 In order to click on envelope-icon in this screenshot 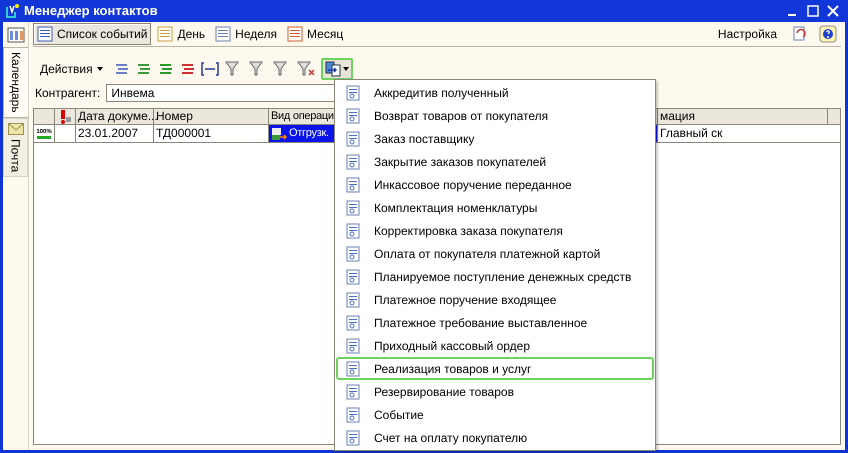, I will do `click(16, 128)`.